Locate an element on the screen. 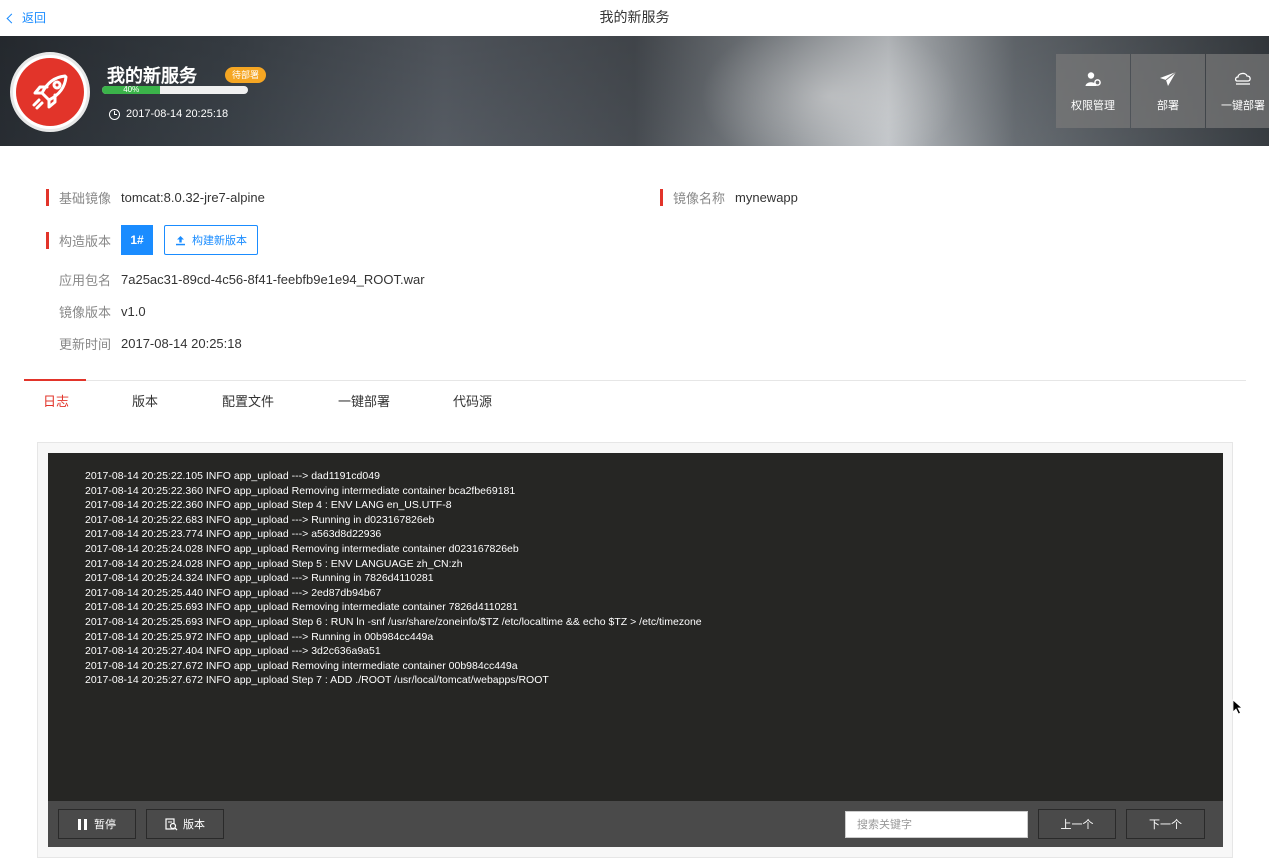  base-image-value: tomcat:8.0.32-jre7-alpine is located at coordinates (193, 197).